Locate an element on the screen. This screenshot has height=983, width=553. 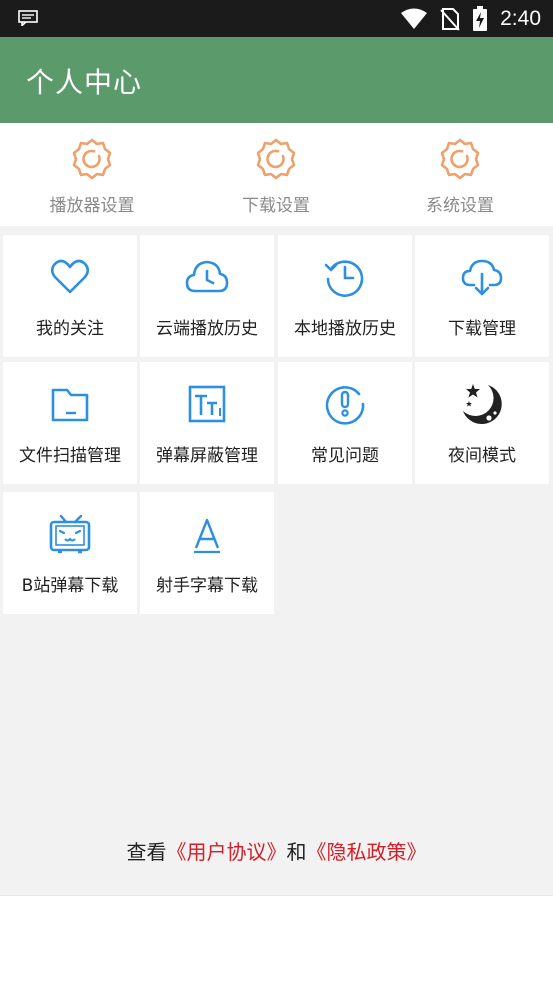
privacy-policy-link: 《隐私政策》 is located at coordinates (367, 852).